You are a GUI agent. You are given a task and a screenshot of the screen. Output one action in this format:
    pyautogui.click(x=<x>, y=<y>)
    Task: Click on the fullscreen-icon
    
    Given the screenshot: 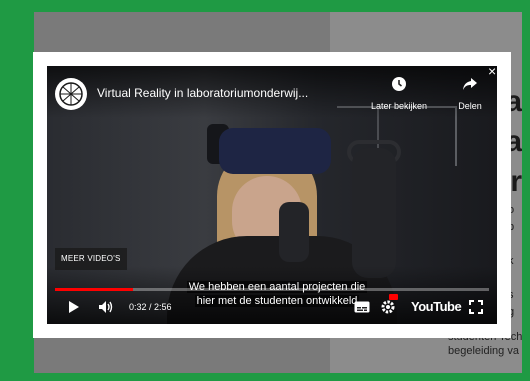 What is the action you would take?
    pyautogui.click(x=476, y=307)
    